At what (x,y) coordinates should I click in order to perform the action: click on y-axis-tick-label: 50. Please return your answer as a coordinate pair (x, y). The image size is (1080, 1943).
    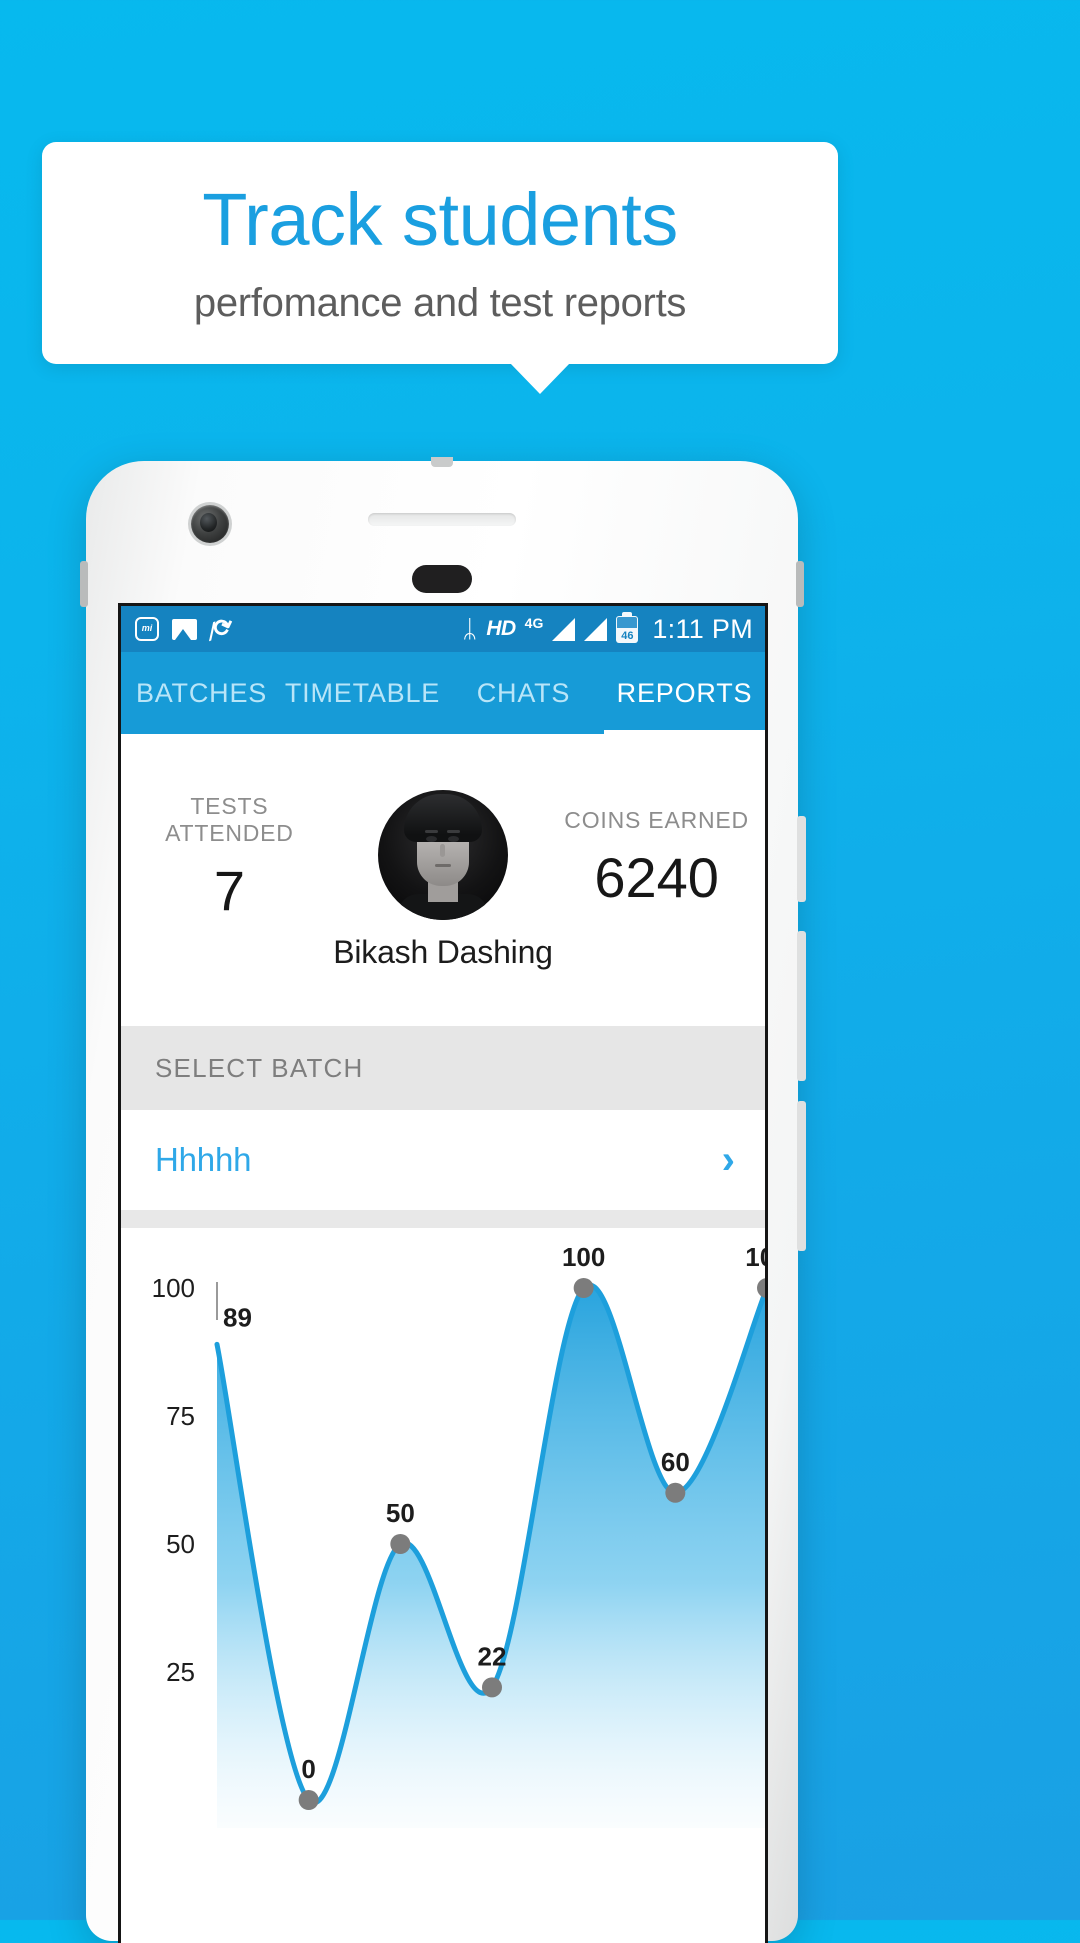
    Looking at the image, I should click on (180, 1544).